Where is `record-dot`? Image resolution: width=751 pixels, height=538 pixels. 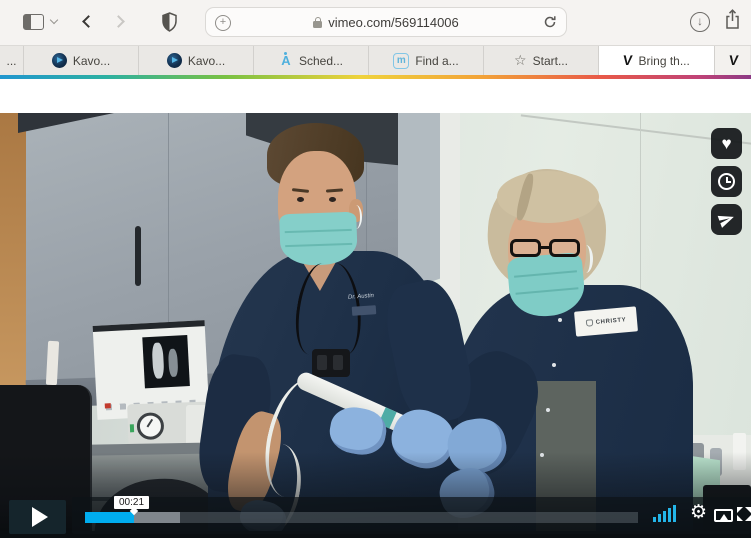
record-dot is located at coordinates (107, 406).